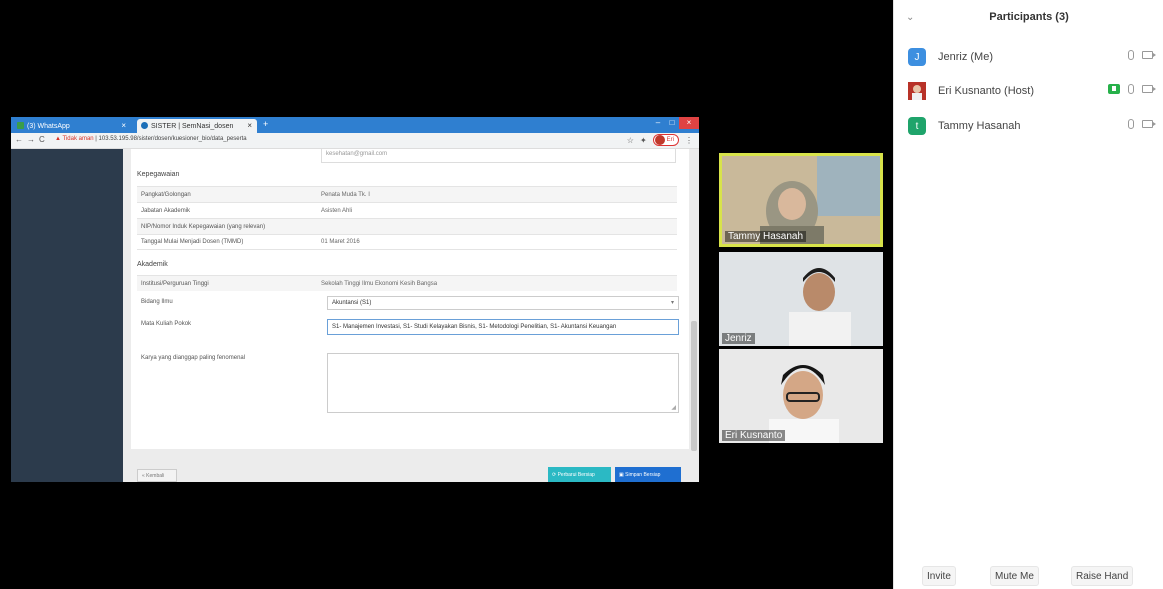 The width and height of the screenshot is (1163, 589). I want to click on extension-icon: ✦, so click(643, 140).